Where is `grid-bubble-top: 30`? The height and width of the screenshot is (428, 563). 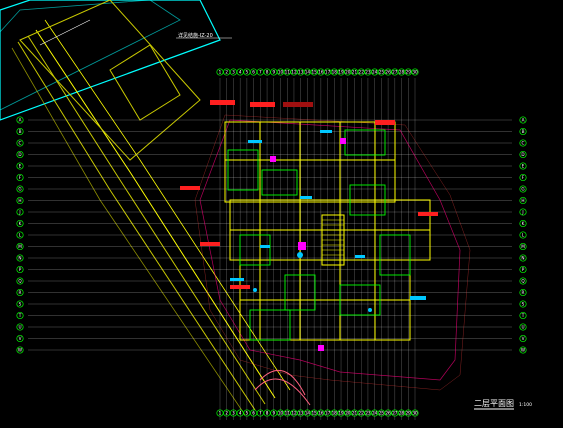
grid-bubble-top: 30 is located at coordinates (415, 72).